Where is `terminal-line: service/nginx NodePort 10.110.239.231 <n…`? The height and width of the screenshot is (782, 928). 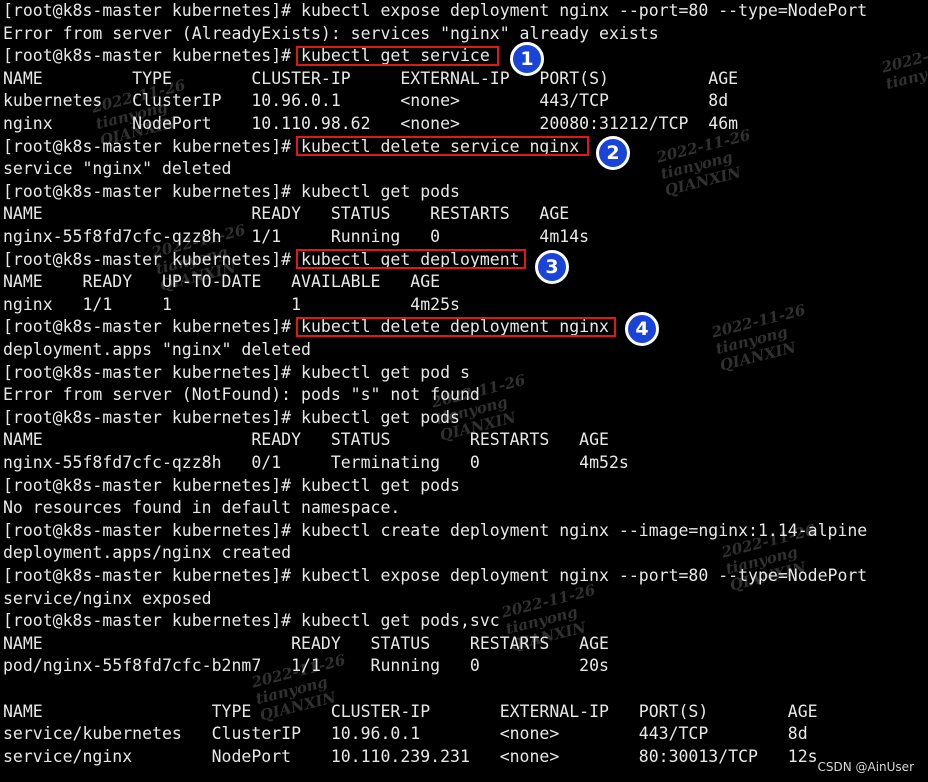
terminal-line: service/nginx NodePort 10.110.239.231 <n… is located at coordinates (410, 756).